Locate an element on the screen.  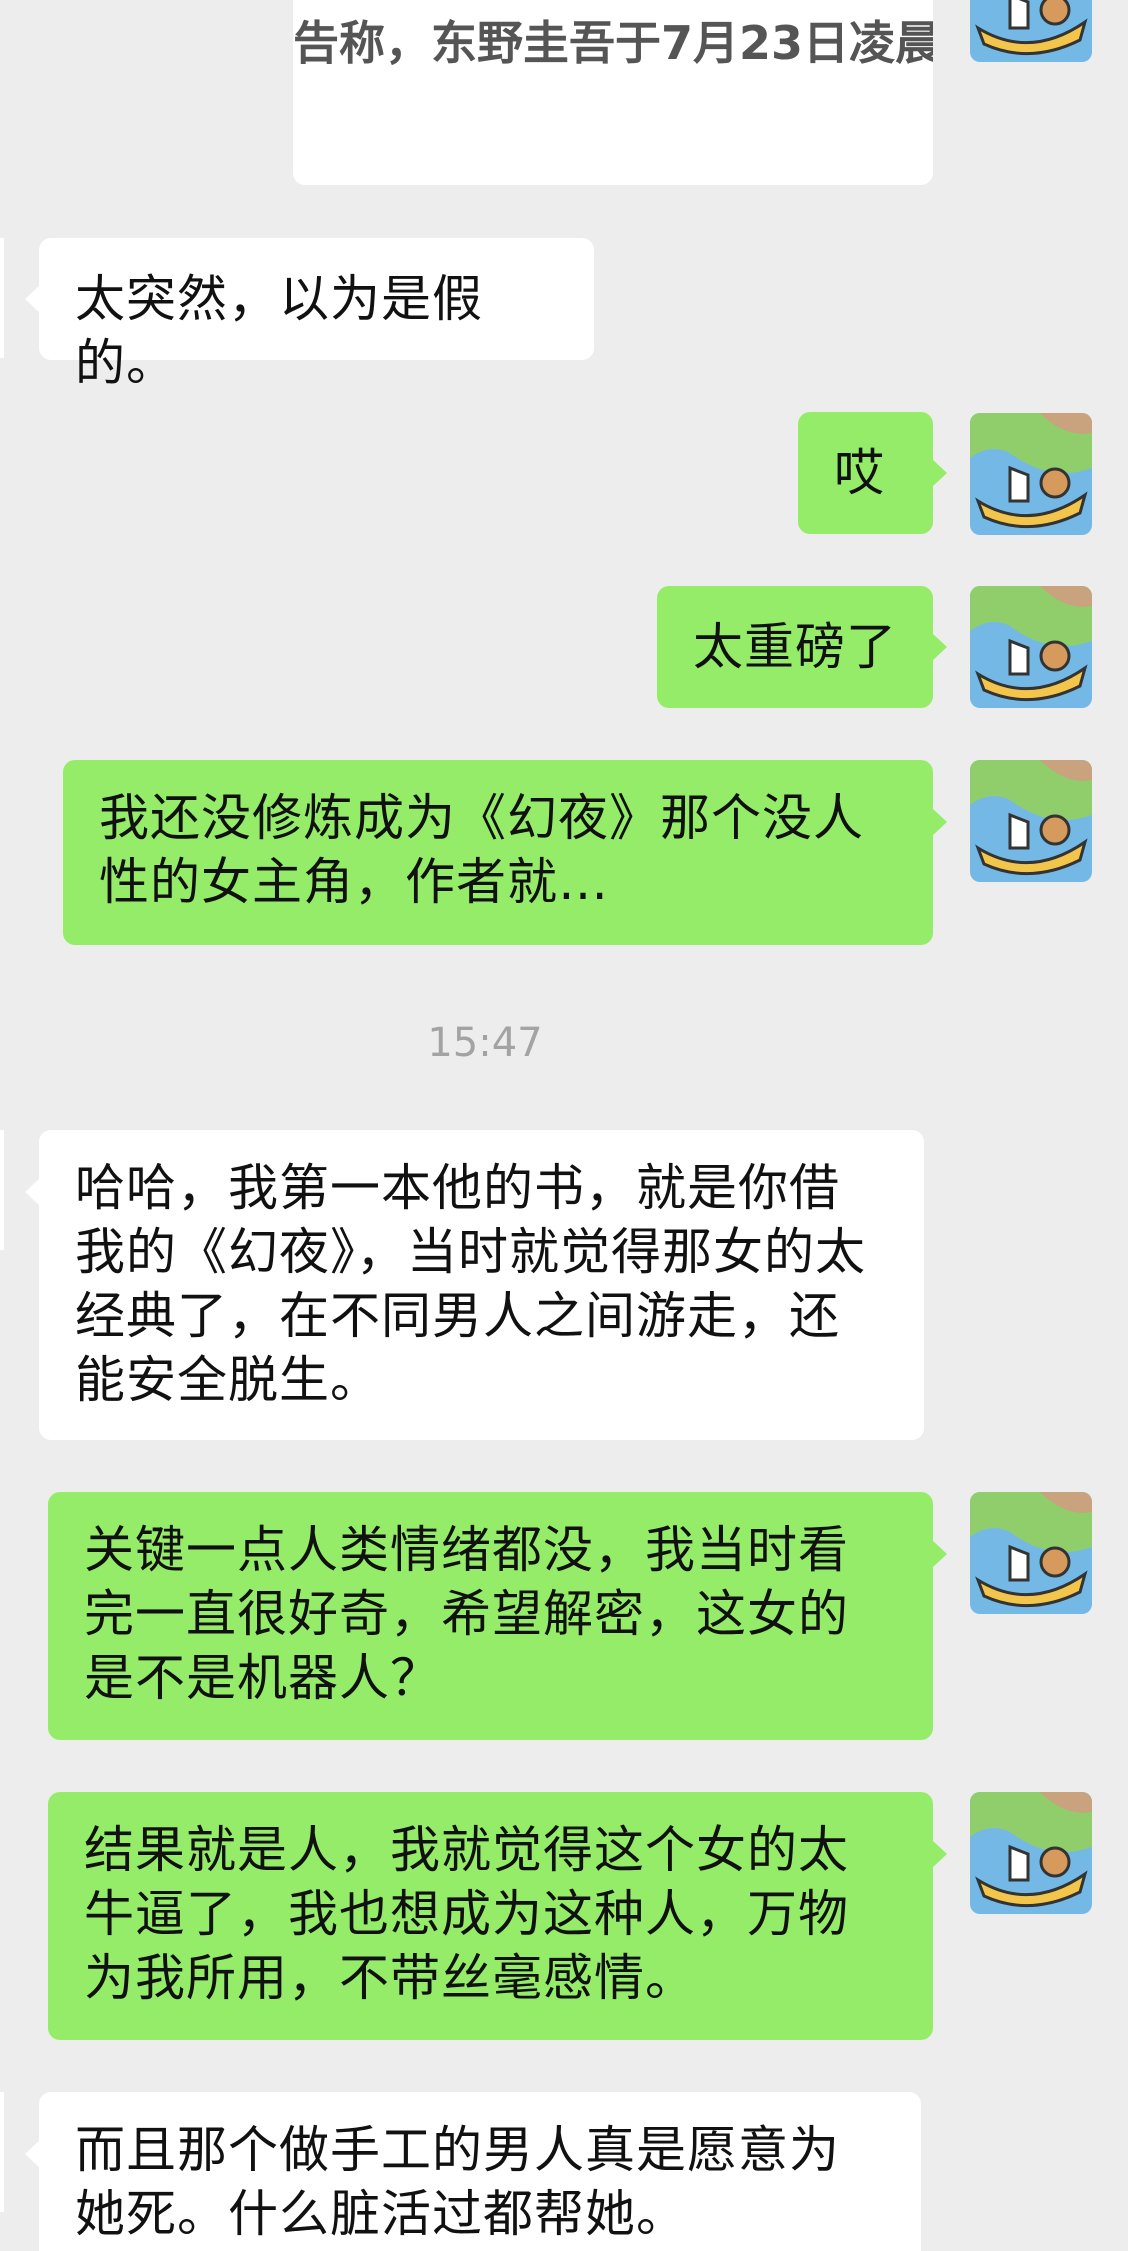
message-bubble-outgoing: 太重磅了 is located at coordinates (802, 647).